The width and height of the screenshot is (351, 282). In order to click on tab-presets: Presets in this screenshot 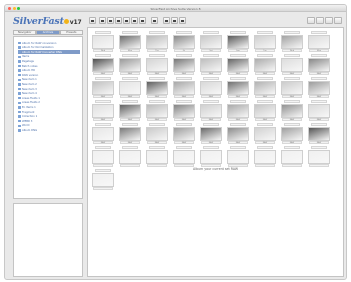, I will do `click(71, 32)`.